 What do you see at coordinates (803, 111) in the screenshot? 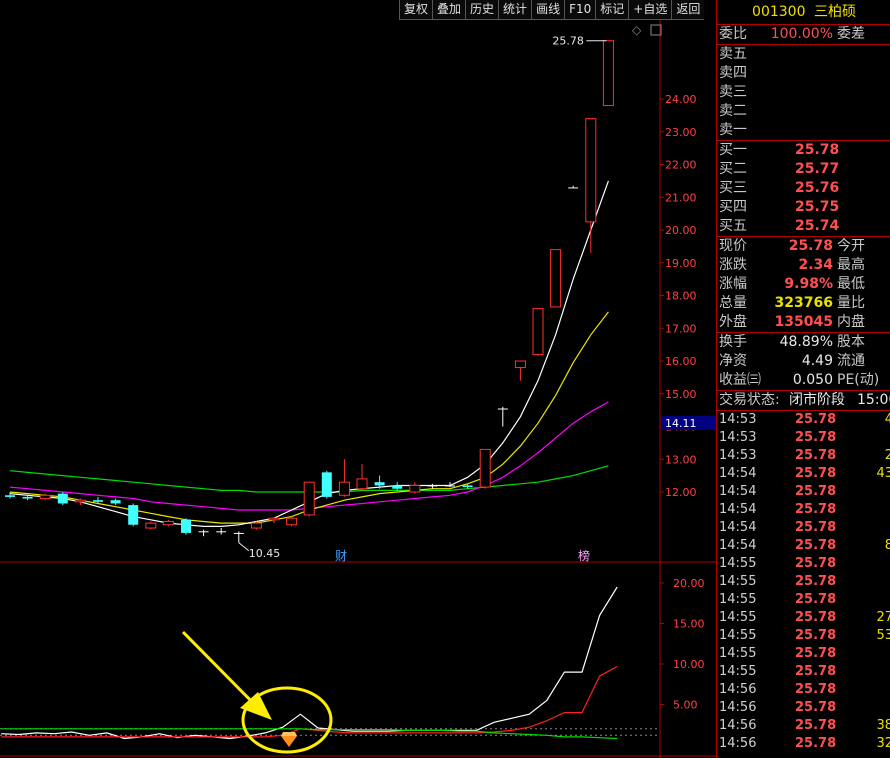
I see `ask-row: 卖二` at bounding box center [803, 111].